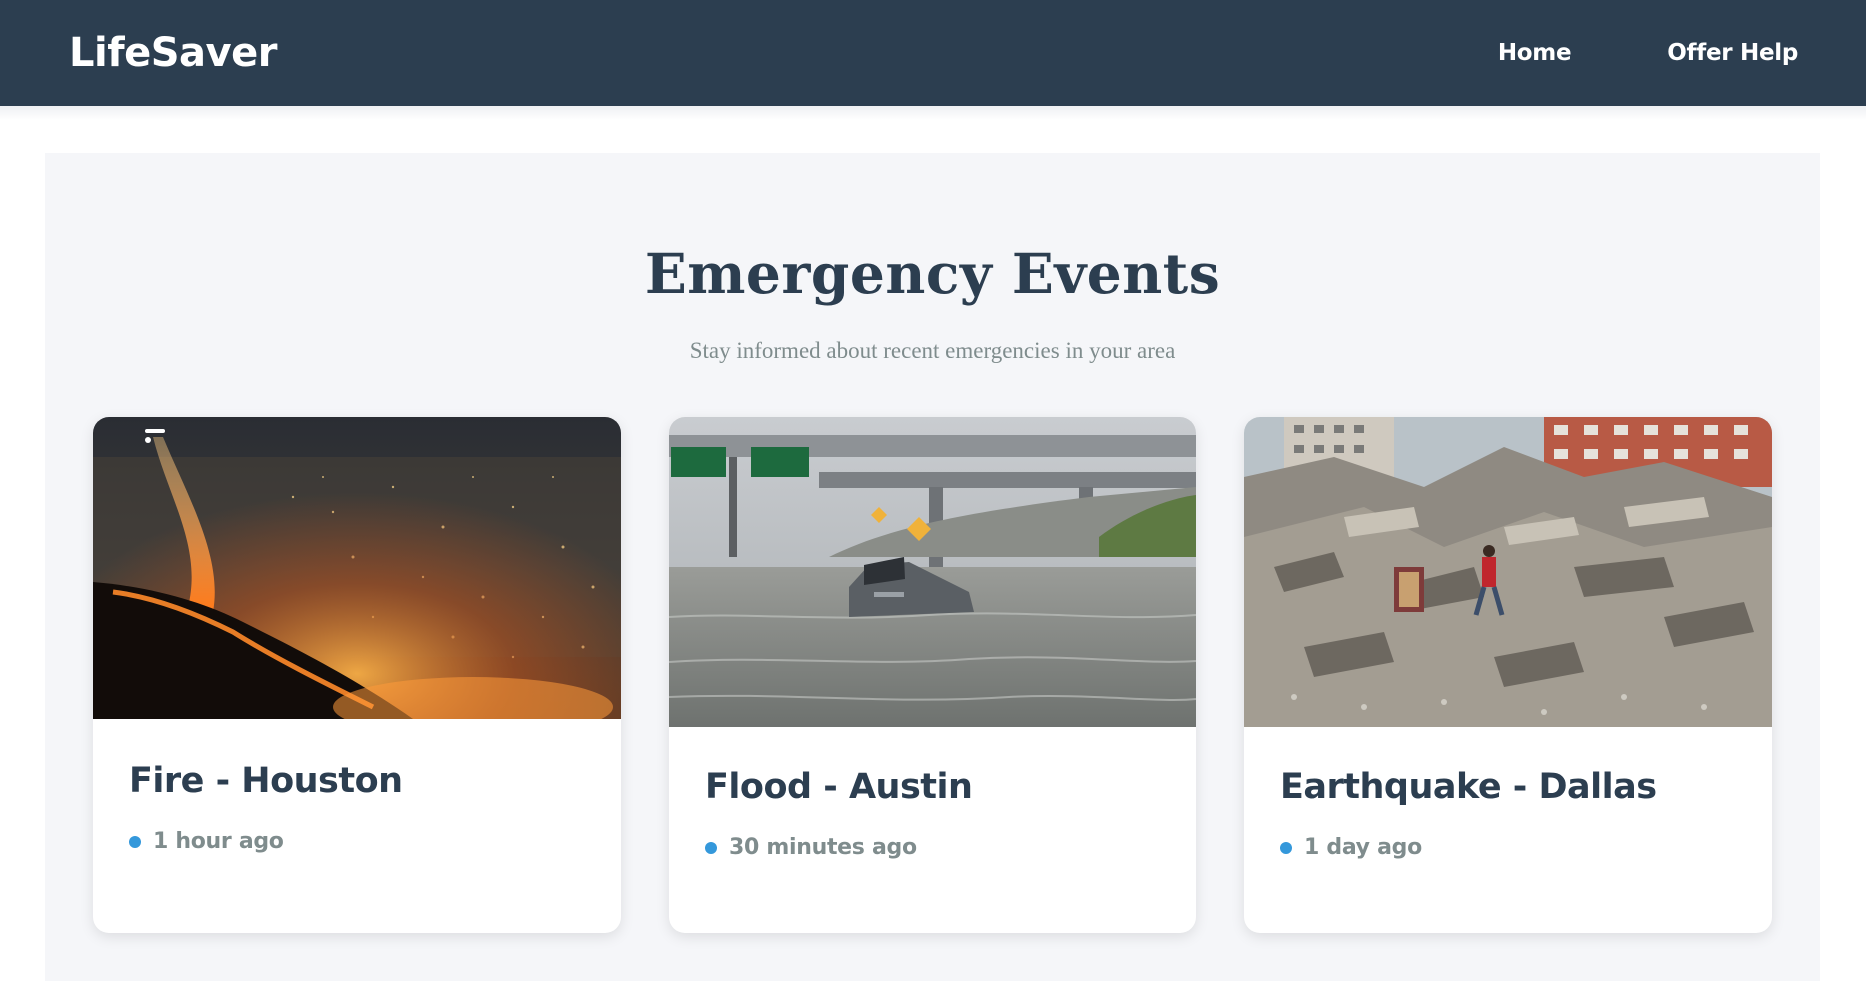 This screenshot has height=981, width=1866. What do you see at coordinates (357, 568) in the screenshot?
I see `wildfire-photo` at bounding box center [357, 568].